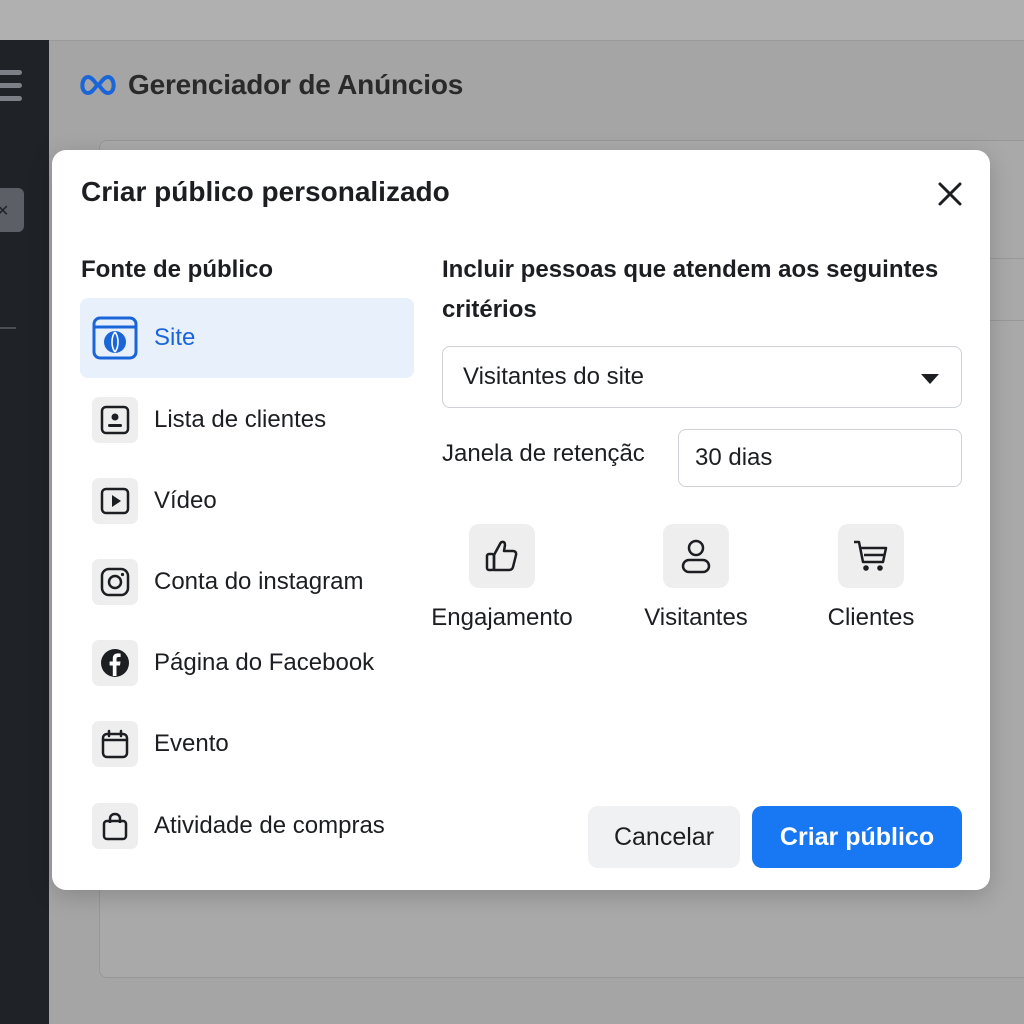 This screenshot has width=1024, height=1024. I want to click on app-header: Gerenciador de Anúncios, so click(270, 85).